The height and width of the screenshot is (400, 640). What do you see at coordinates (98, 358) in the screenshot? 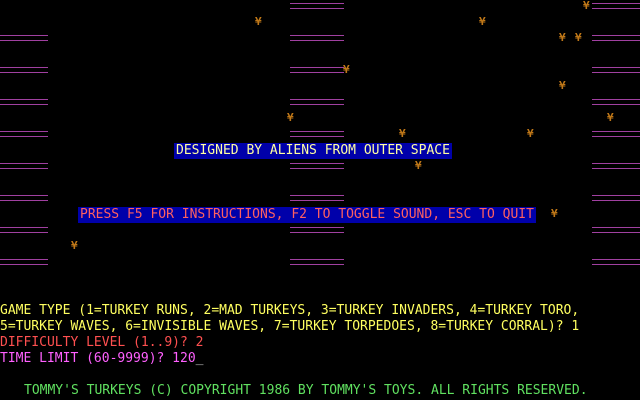
I see `time-limit-input: TIME LIMIT (60-9999)? 120` at bounding box center [98, 358].